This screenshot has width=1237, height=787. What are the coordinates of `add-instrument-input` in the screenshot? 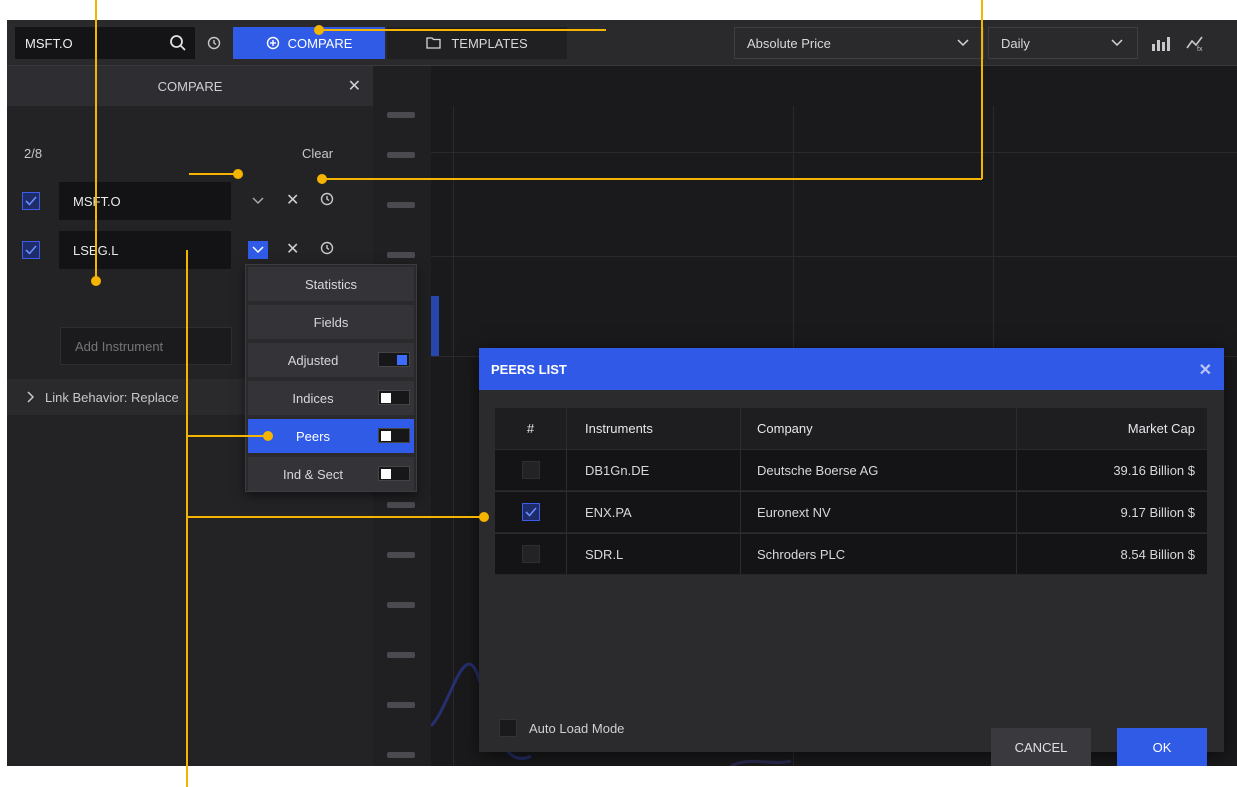 It's located at (146, 346).